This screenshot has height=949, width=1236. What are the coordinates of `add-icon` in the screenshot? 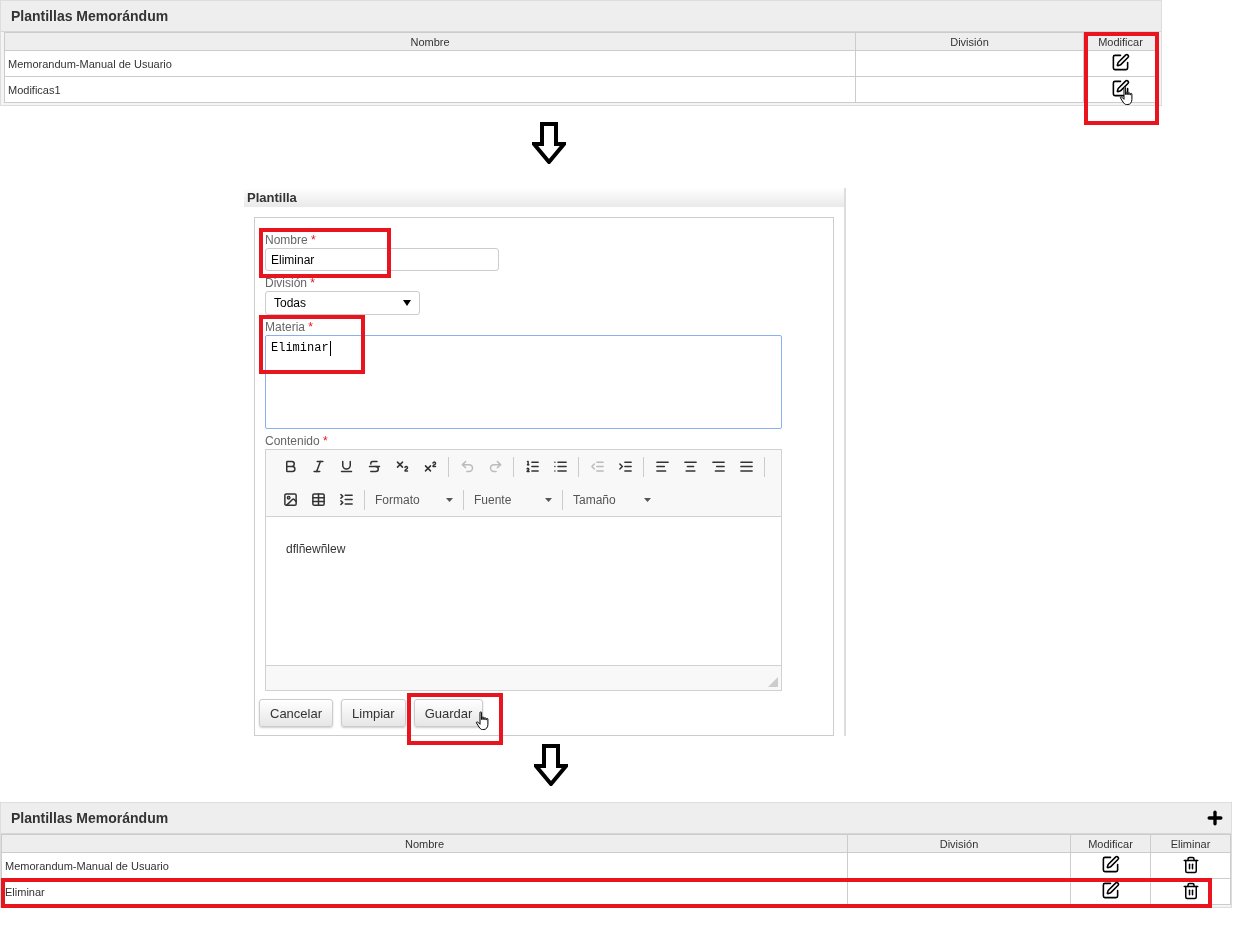 It's located at (1215, 818).